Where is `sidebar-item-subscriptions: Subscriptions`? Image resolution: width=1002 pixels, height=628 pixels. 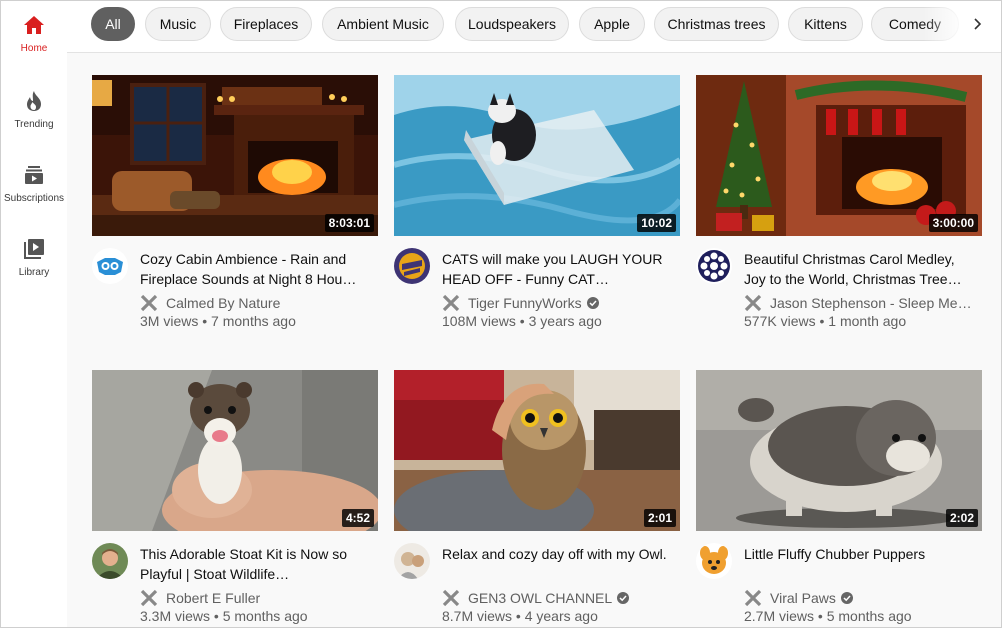
sidebar-item-subscriptions: Subscriptions is located at coordinates (34, 198).